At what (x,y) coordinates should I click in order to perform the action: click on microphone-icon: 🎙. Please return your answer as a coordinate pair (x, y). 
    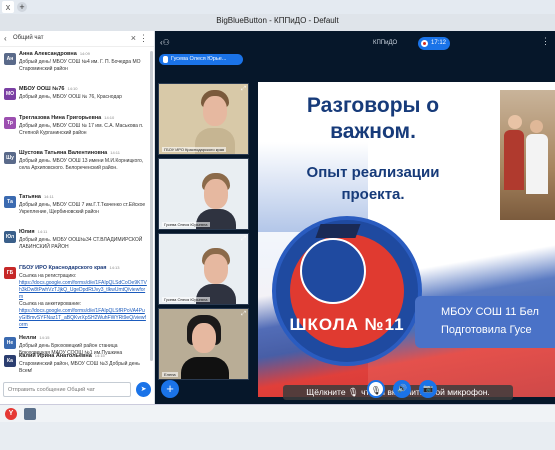
    Looking at the image, I should click on (376, 389).